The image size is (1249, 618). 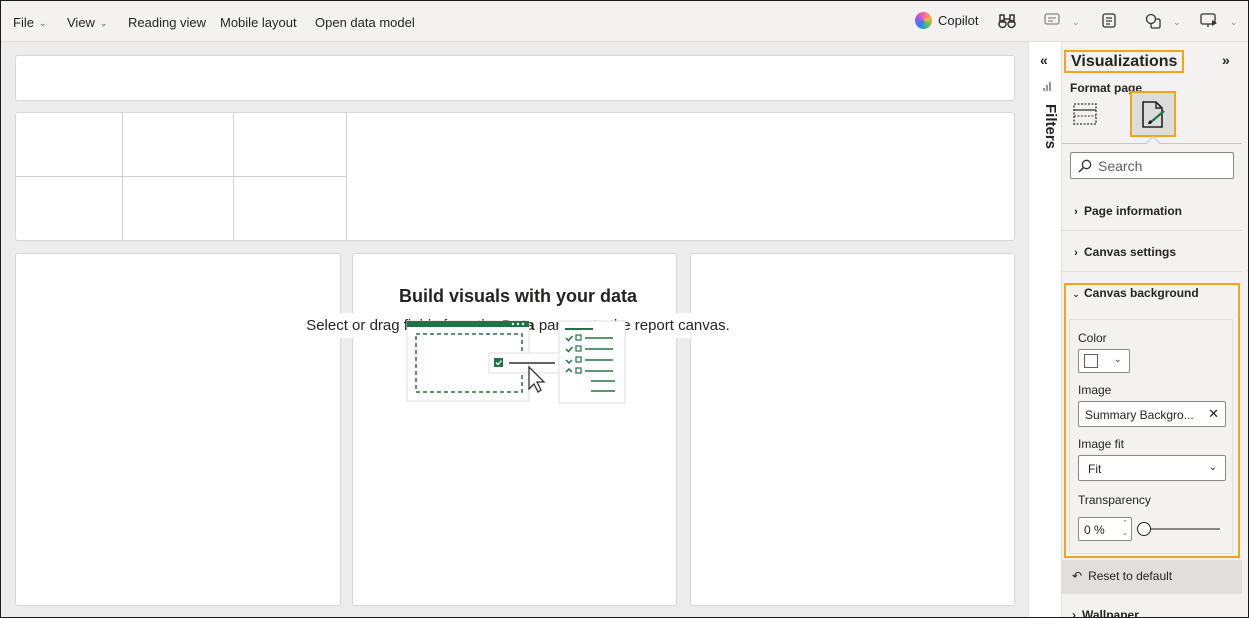 I want to click on paintbrush-page-icon, so click(x=1153, y=114).